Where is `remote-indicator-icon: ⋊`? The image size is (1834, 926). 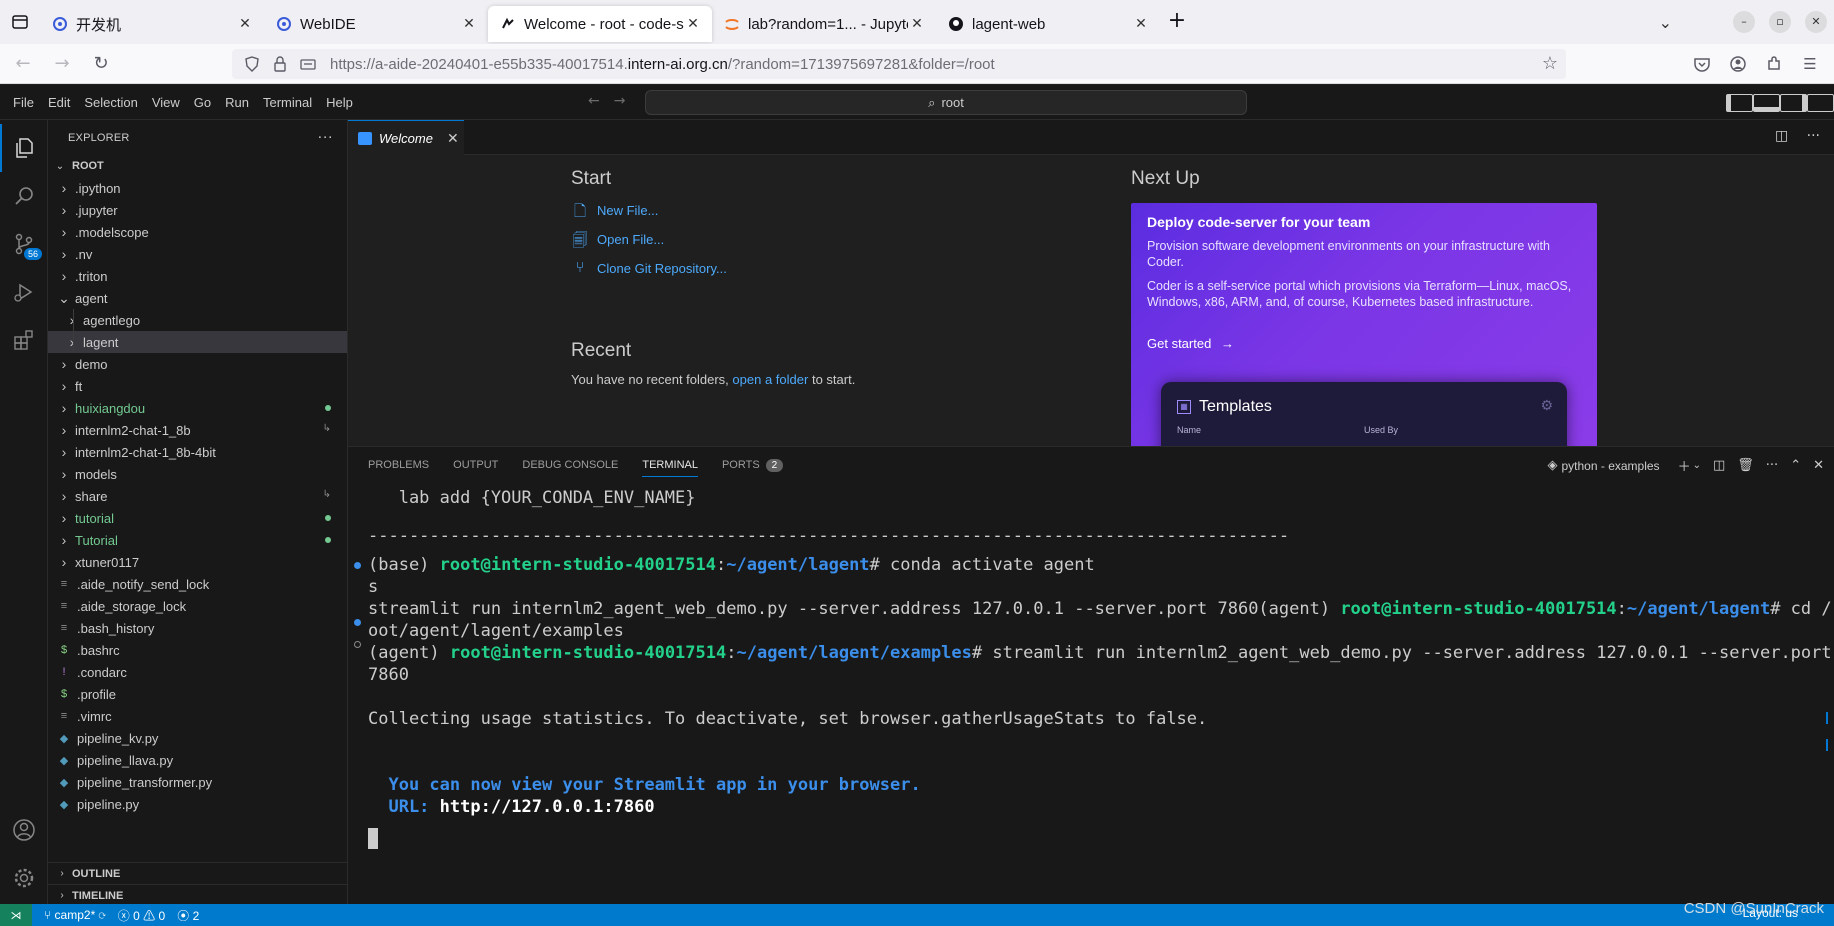 remote-indicator-icon: ⋊ is located at coordinates (16, 915).